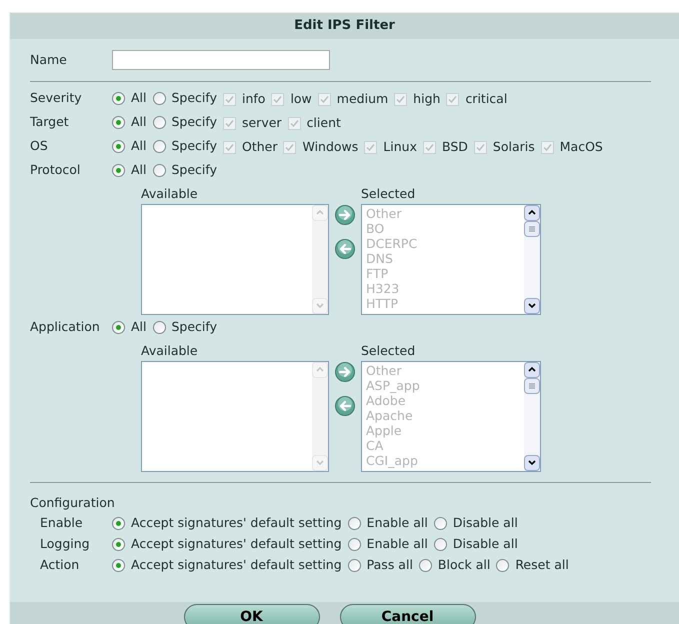  I want to click on config-label: Enable, so click(62, 523).